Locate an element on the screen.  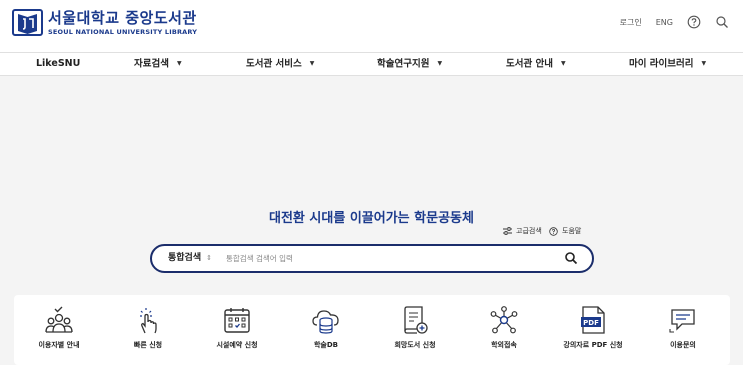
quick-item-remote-access: 학외접속 is located at coordinates (504, 330).